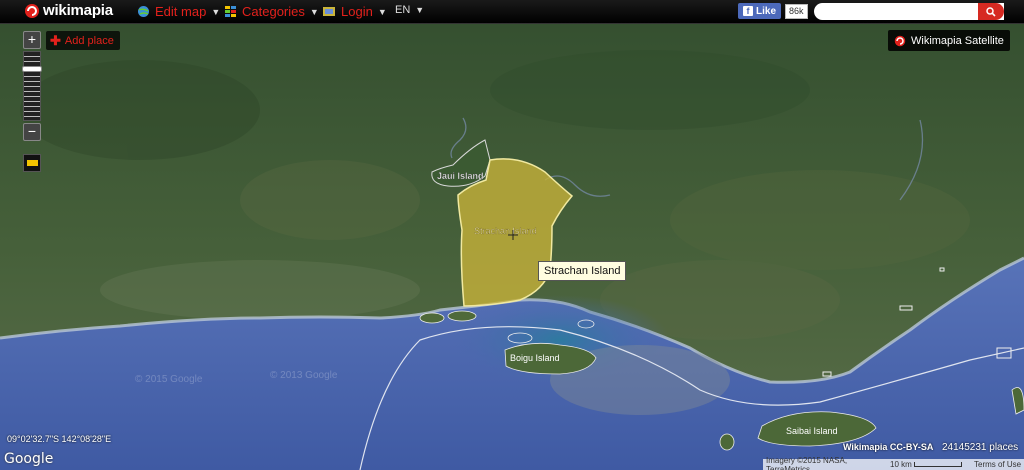 This screenshot has width=1024, height=470. I want to click on zoom-slider-handle, so click(32, 69).